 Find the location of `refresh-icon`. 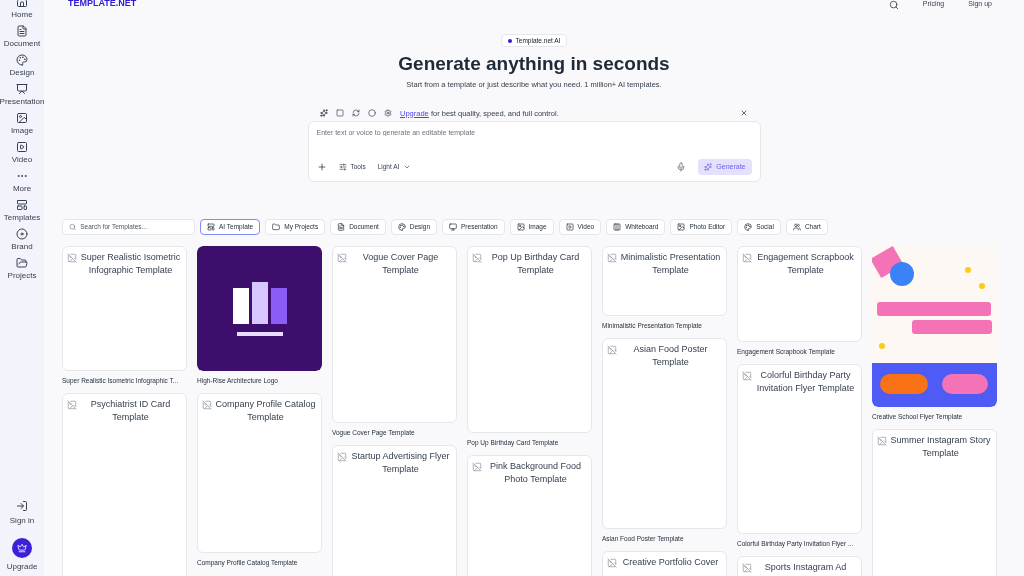

refresh-icon is located at coordinates (356, 113).